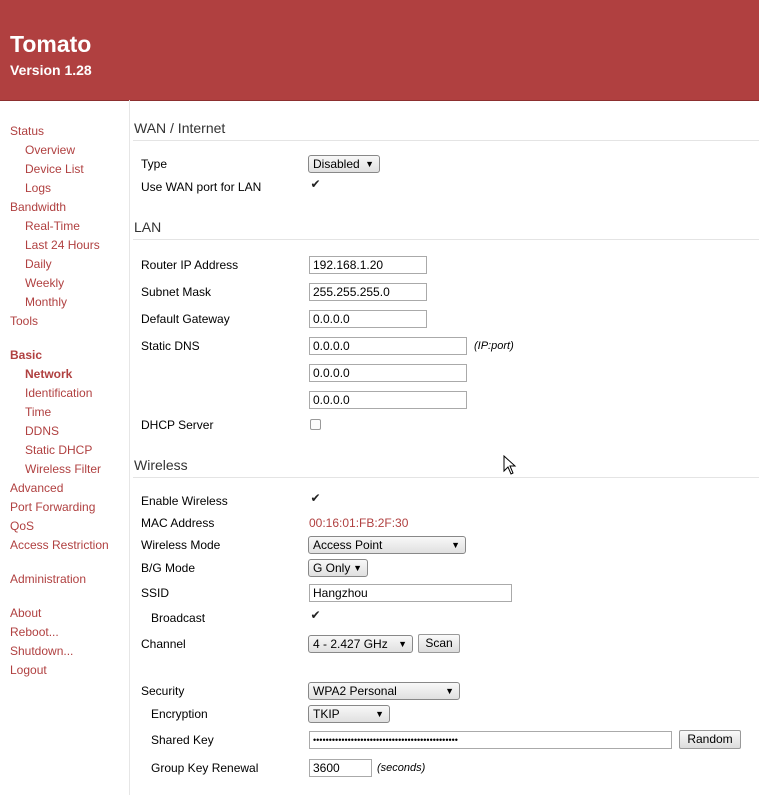 The image size is (759, 795). What do you see at coordinates (54, 169) in the screenshot?
I see `nav-device-list: Device List` at bounding box center [54, 169].